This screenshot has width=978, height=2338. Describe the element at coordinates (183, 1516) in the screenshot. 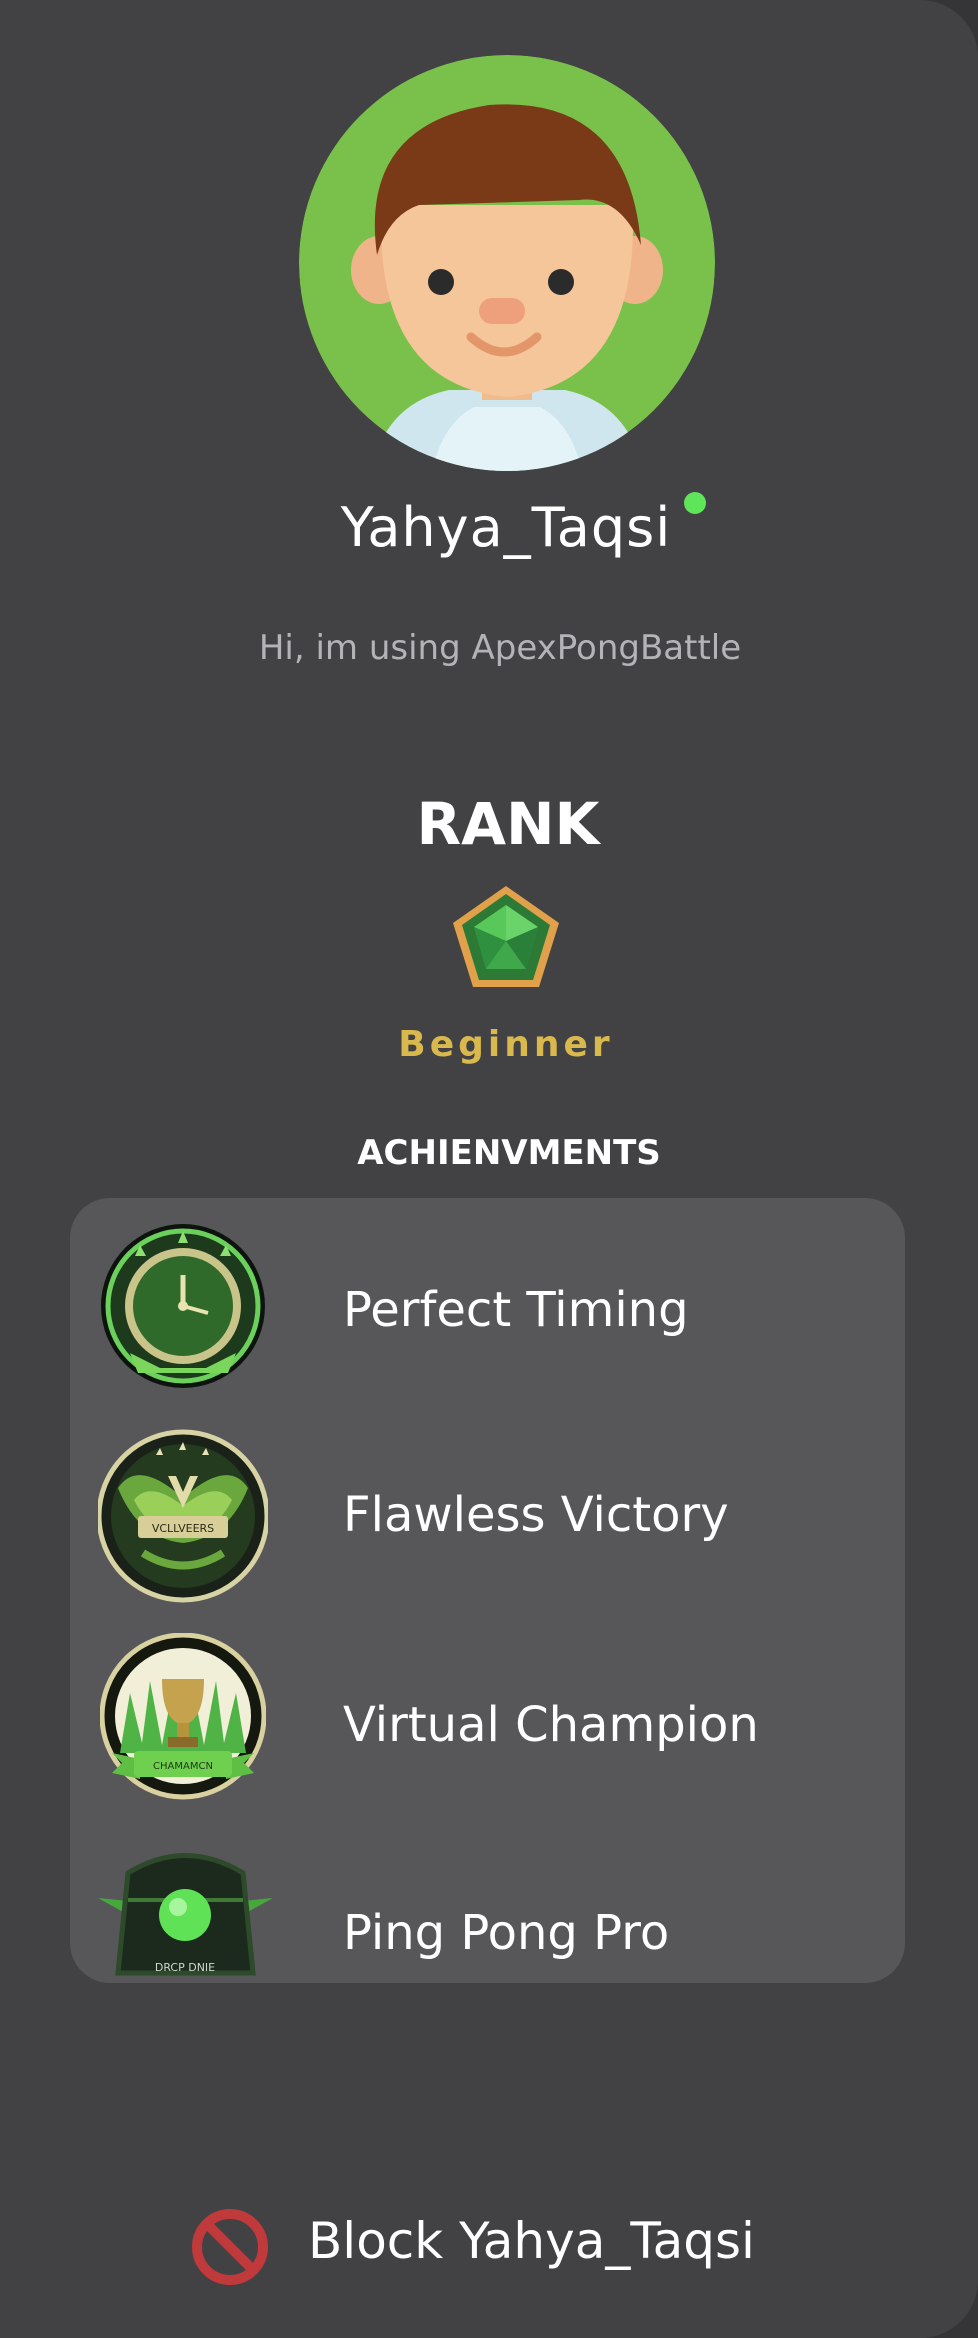

I see `winged-badge-icon: VCLLVEERS` at that location.